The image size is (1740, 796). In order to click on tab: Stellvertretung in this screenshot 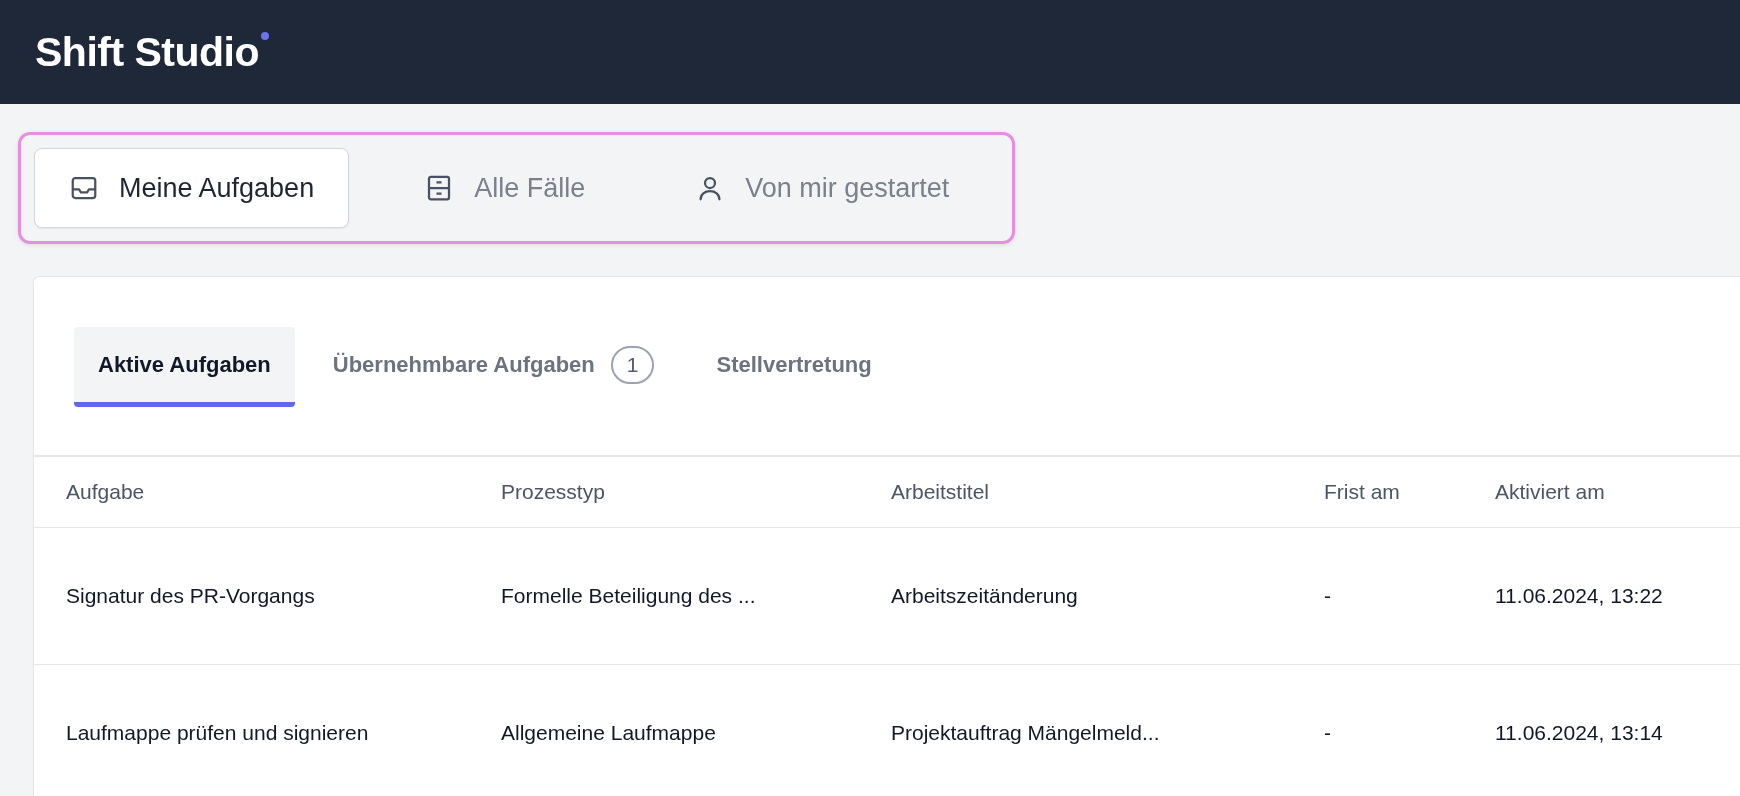, I will do `click(794, 367)`.